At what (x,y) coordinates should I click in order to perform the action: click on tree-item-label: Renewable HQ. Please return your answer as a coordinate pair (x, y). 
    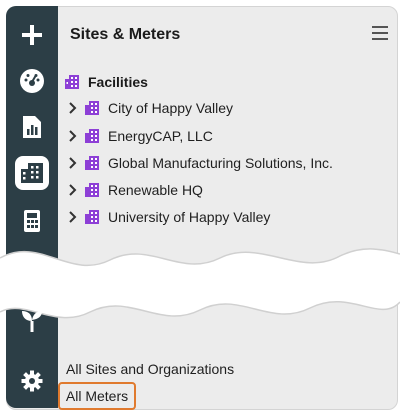
    Looking at the image, I should click on (155, 190).